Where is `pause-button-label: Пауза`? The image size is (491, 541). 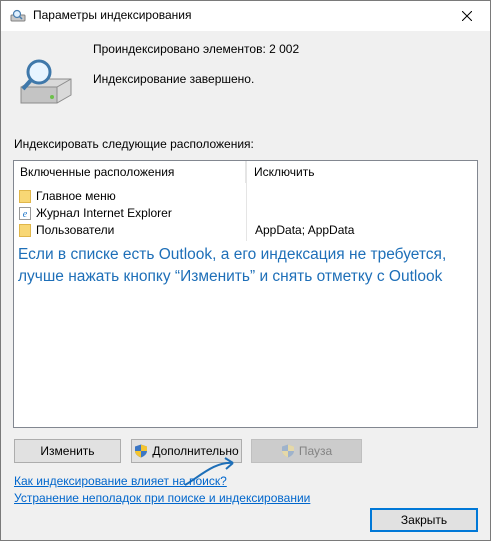 pause-button-label: Пауза is located at coordinates (315, 451).